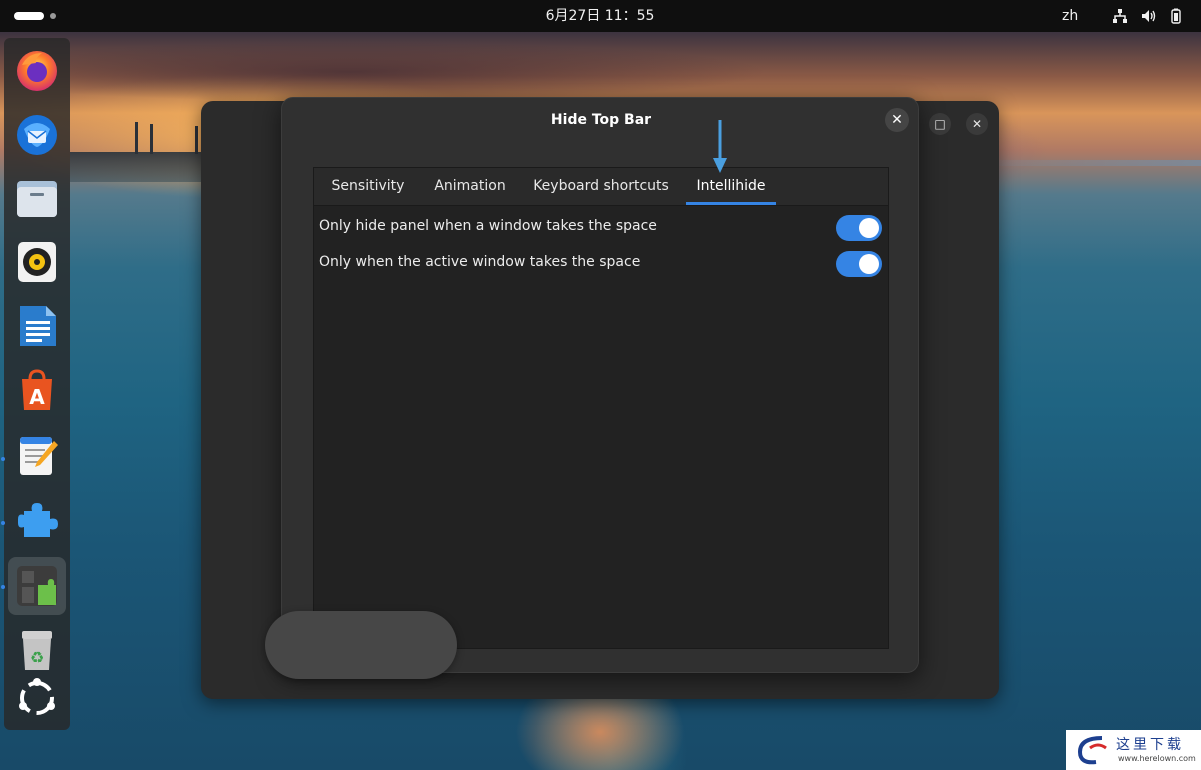 The height and width of the screenshot is (770, 1201). Describe the element at coordinates (37, 520) in the screenshot. I see `extension-manager-icon` at that location.